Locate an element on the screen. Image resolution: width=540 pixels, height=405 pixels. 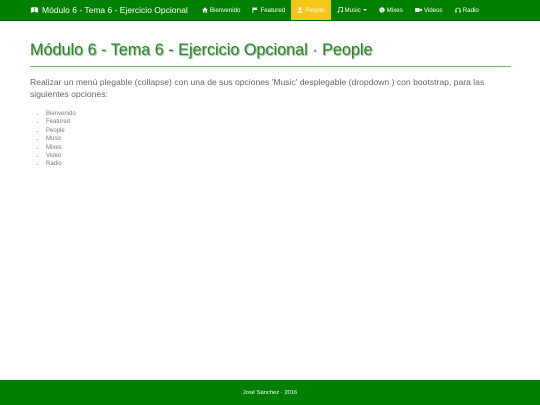
list-item: Mixes is located at coordinates (278, 148).